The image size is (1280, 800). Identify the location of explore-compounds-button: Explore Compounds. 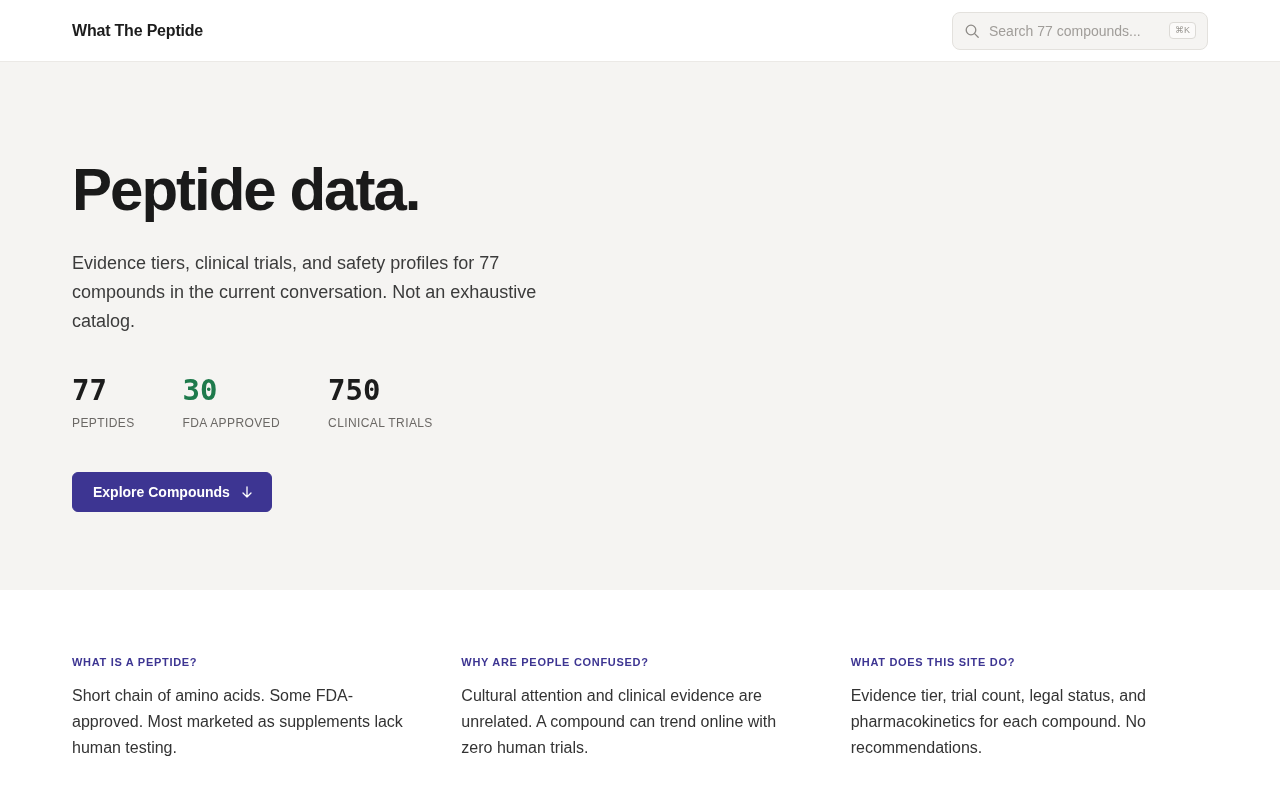
(172, 492).